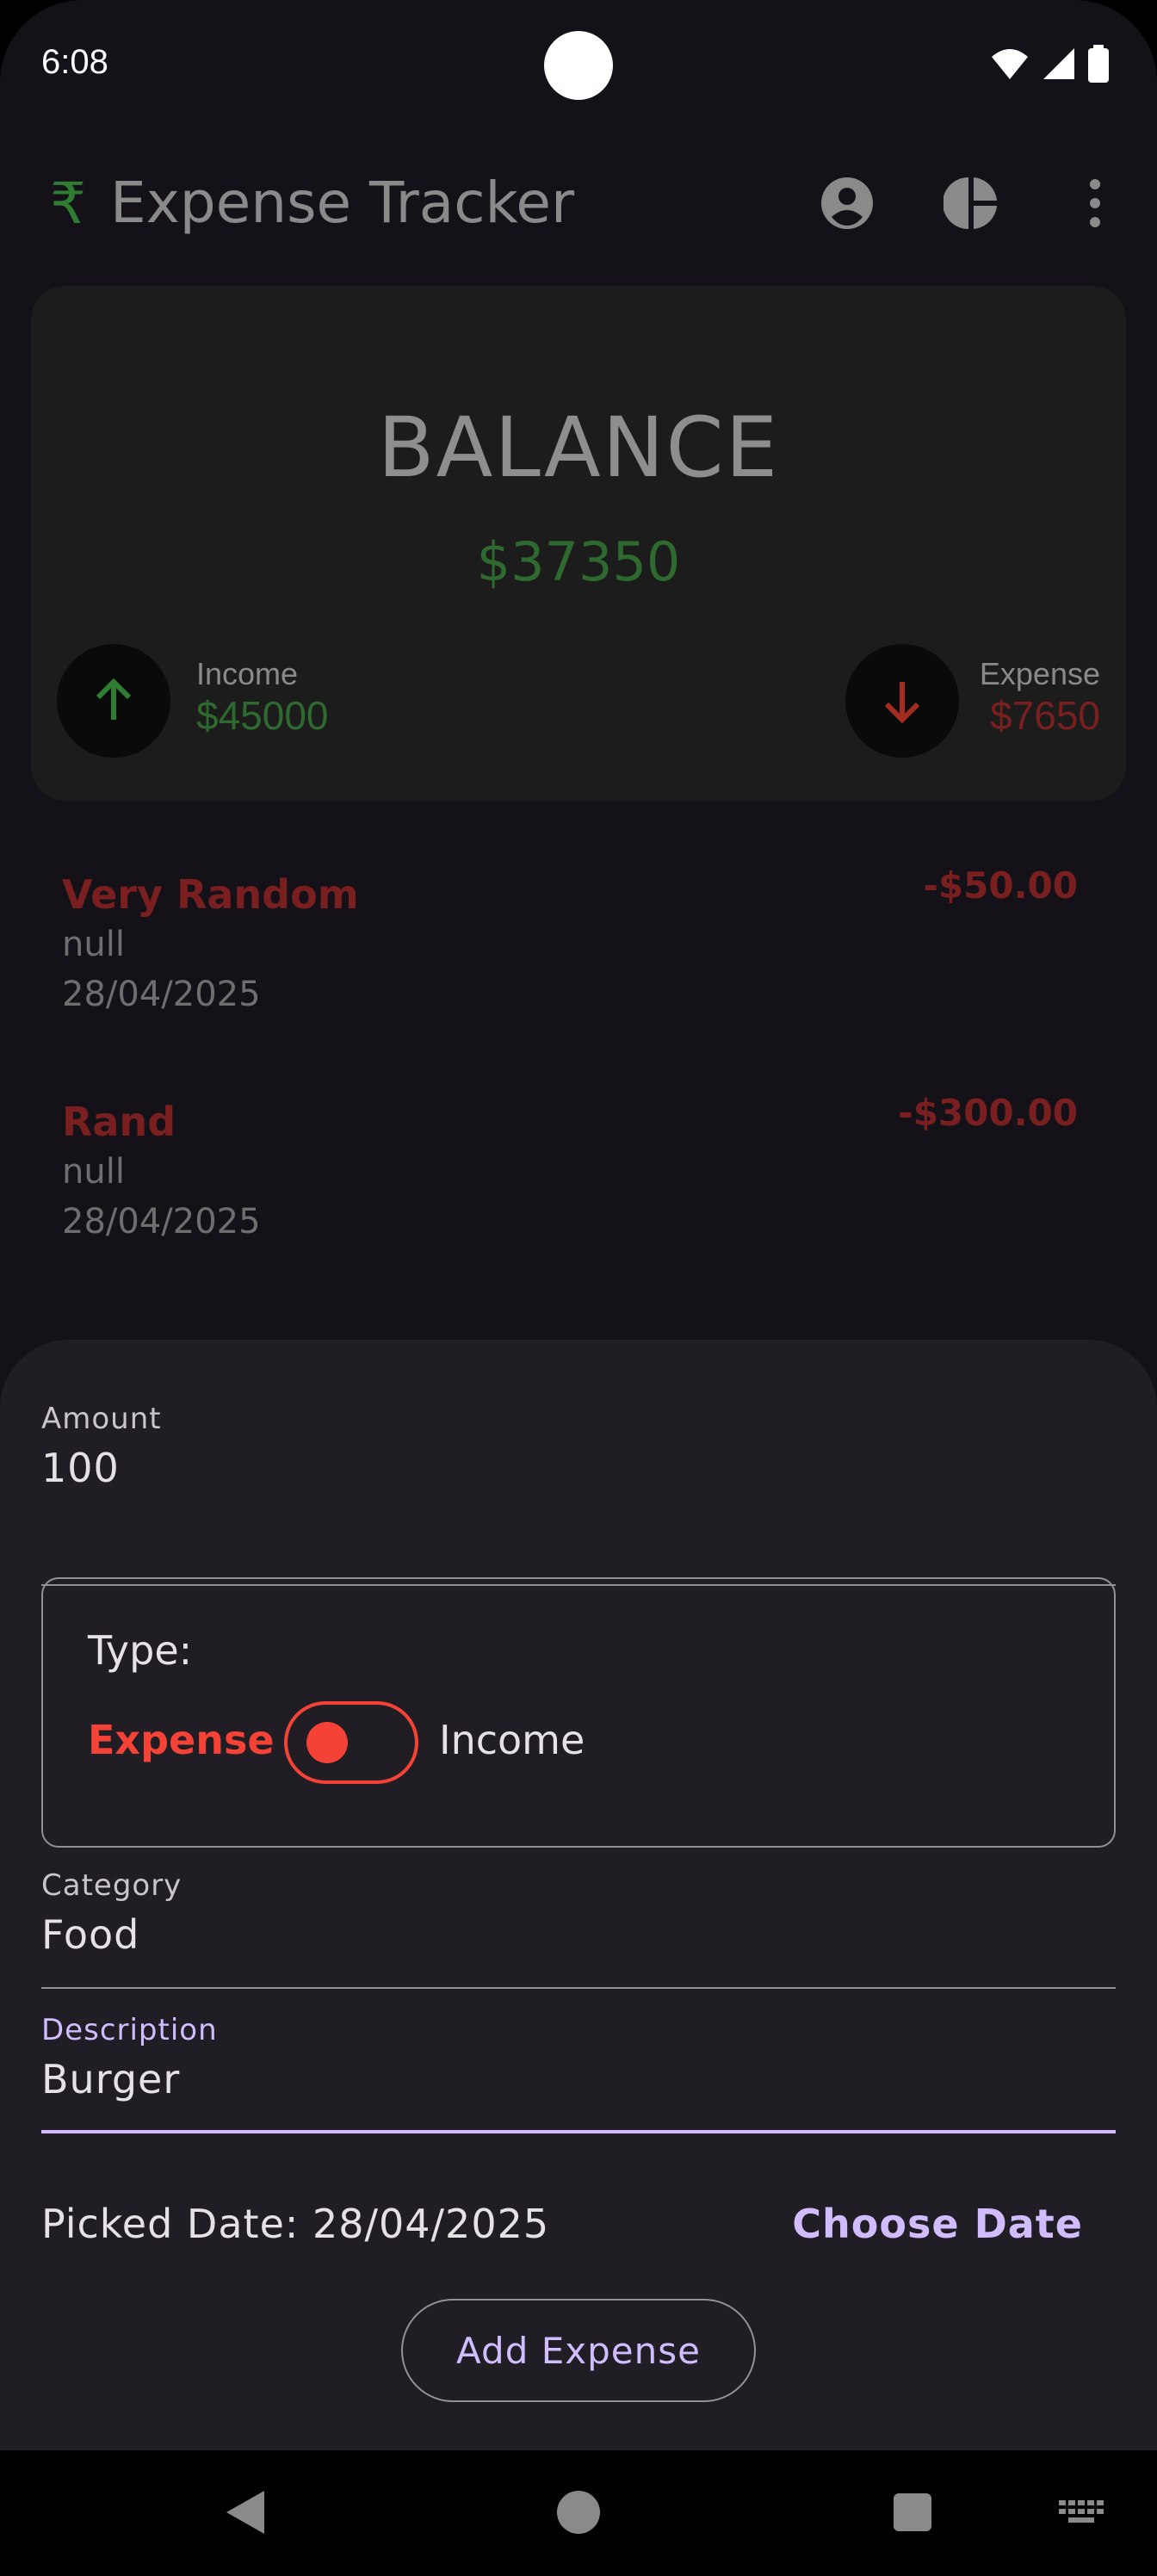 The width and height of the screenshot is (1157, 2576). What do you see at coordinates (327, 1742) in the screenshot?
I see `switch-thumb` at bounding box center [327, 1742].